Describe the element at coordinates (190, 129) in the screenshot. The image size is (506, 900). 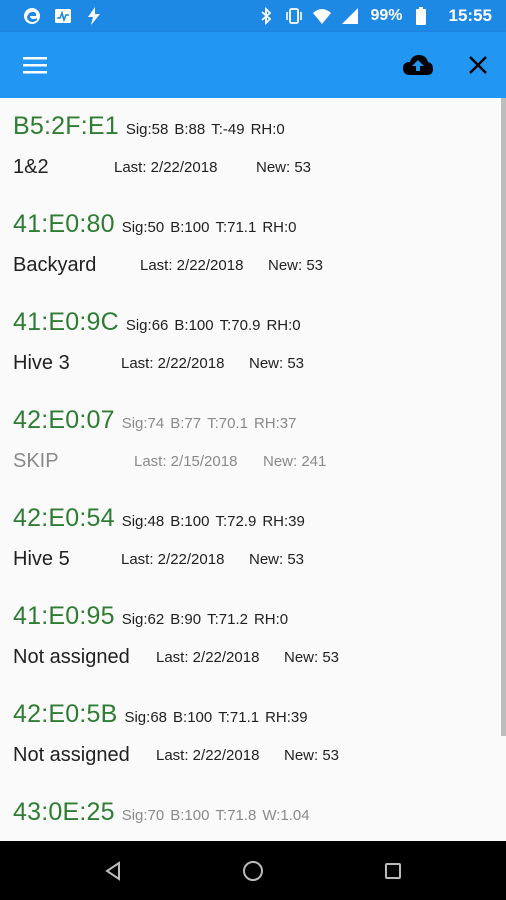
I see `battery-value: B:88` at that location.